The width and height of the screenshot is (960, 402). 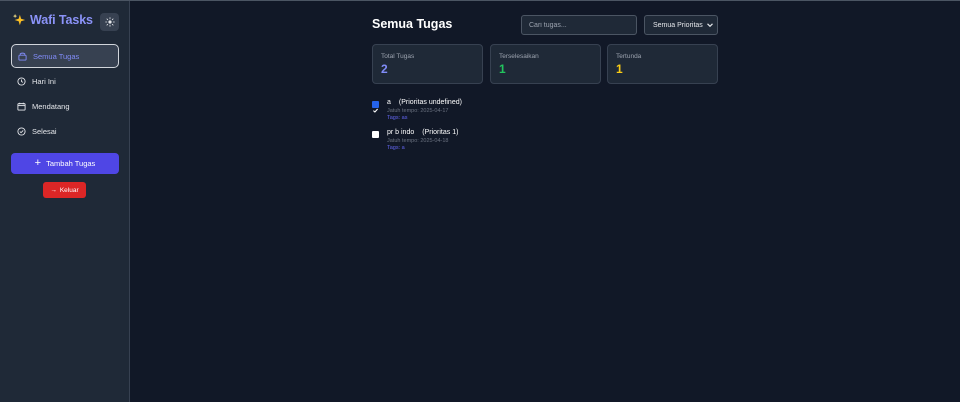 I want to click on sun-icon, so click(x=109, y=22).